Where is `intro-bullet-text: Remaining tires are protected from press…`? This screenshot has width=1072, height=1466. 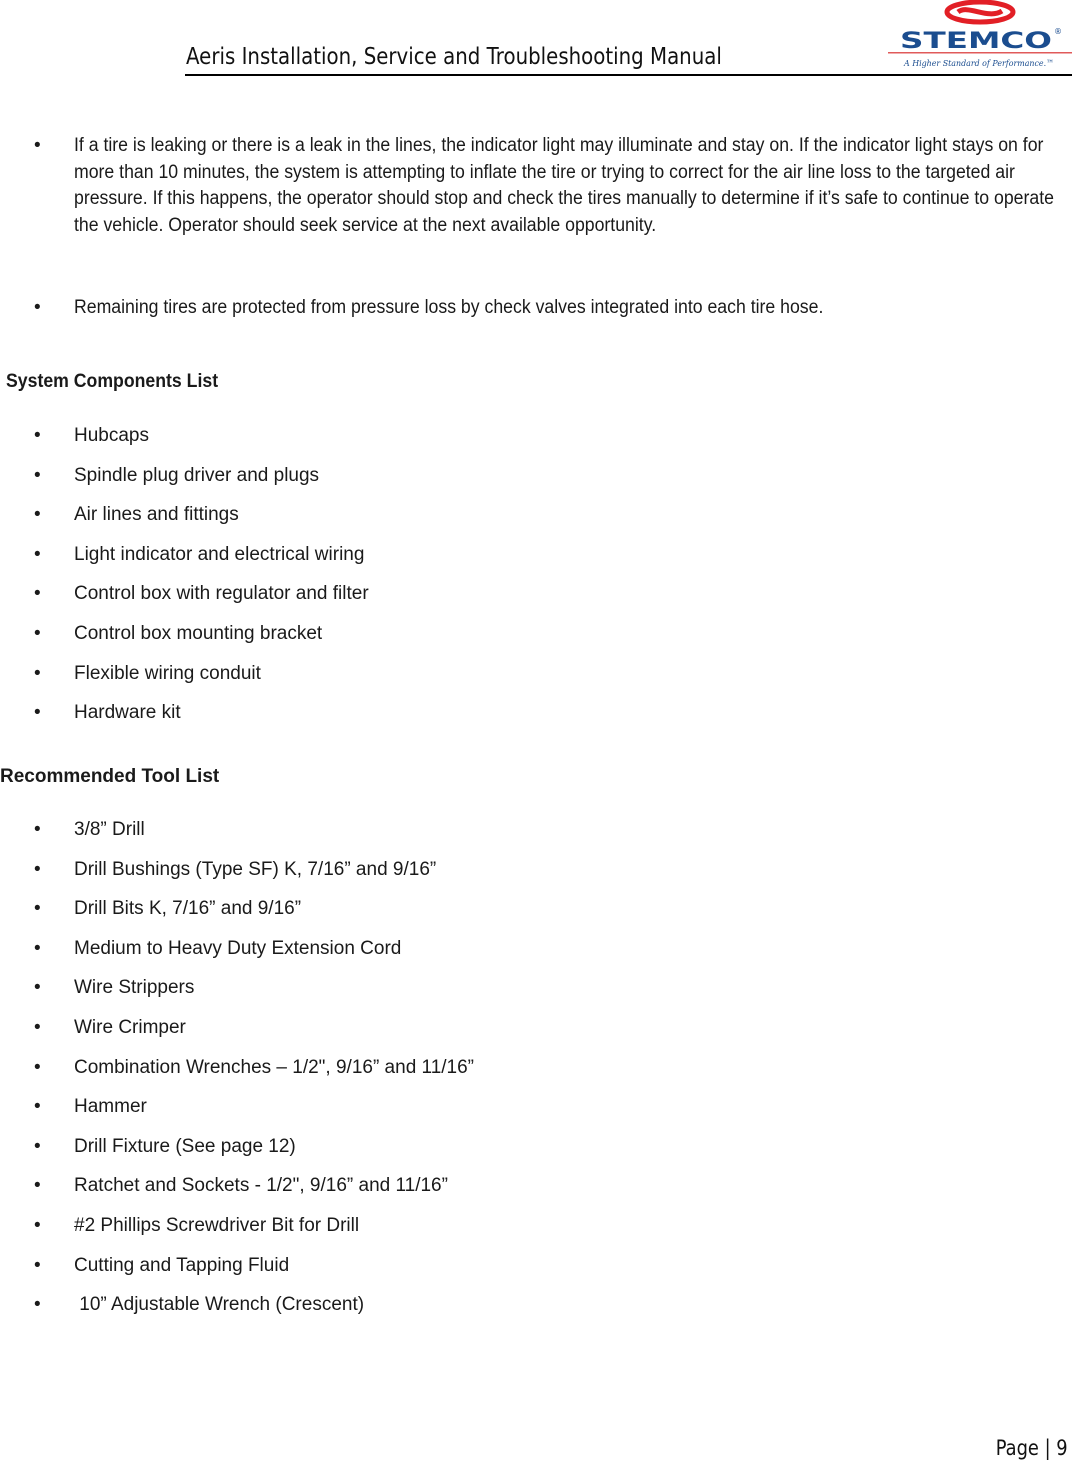
intro-bullet-text: Remaining tires are protected from press… is located at coordinates (449, 307).